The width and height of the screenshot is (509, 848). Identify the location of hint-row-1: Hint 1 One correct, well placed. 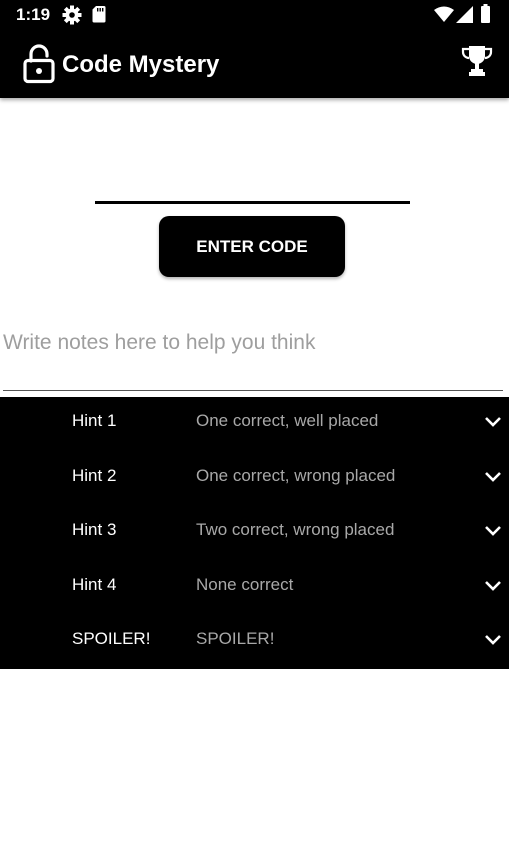
(254, 424).